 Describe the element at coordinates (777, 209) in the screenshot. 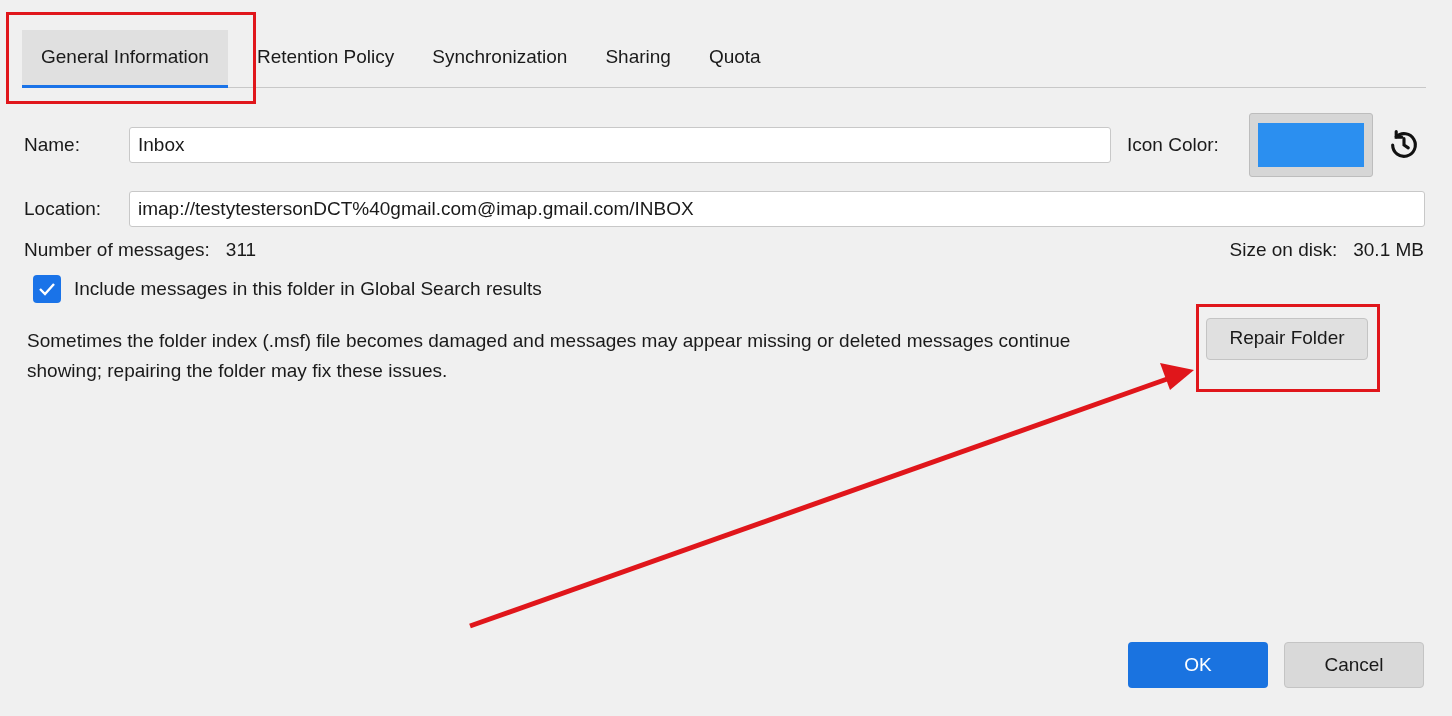

I see `location-field: imap://testytestersonDCT%40gmail.com@imap.gmail.com/INBOX` at that location.